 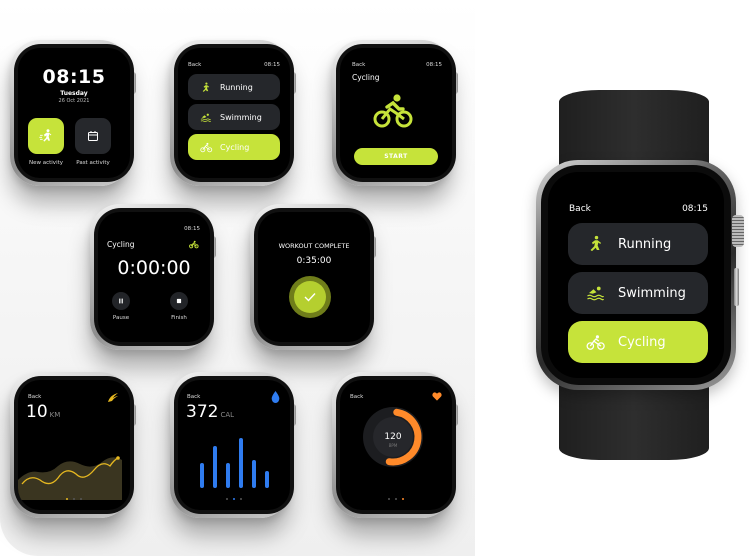 I want to click on featured-activity-list-screen: Back 08:15 Running Swimming Cycling, so click(x=636, y=275).